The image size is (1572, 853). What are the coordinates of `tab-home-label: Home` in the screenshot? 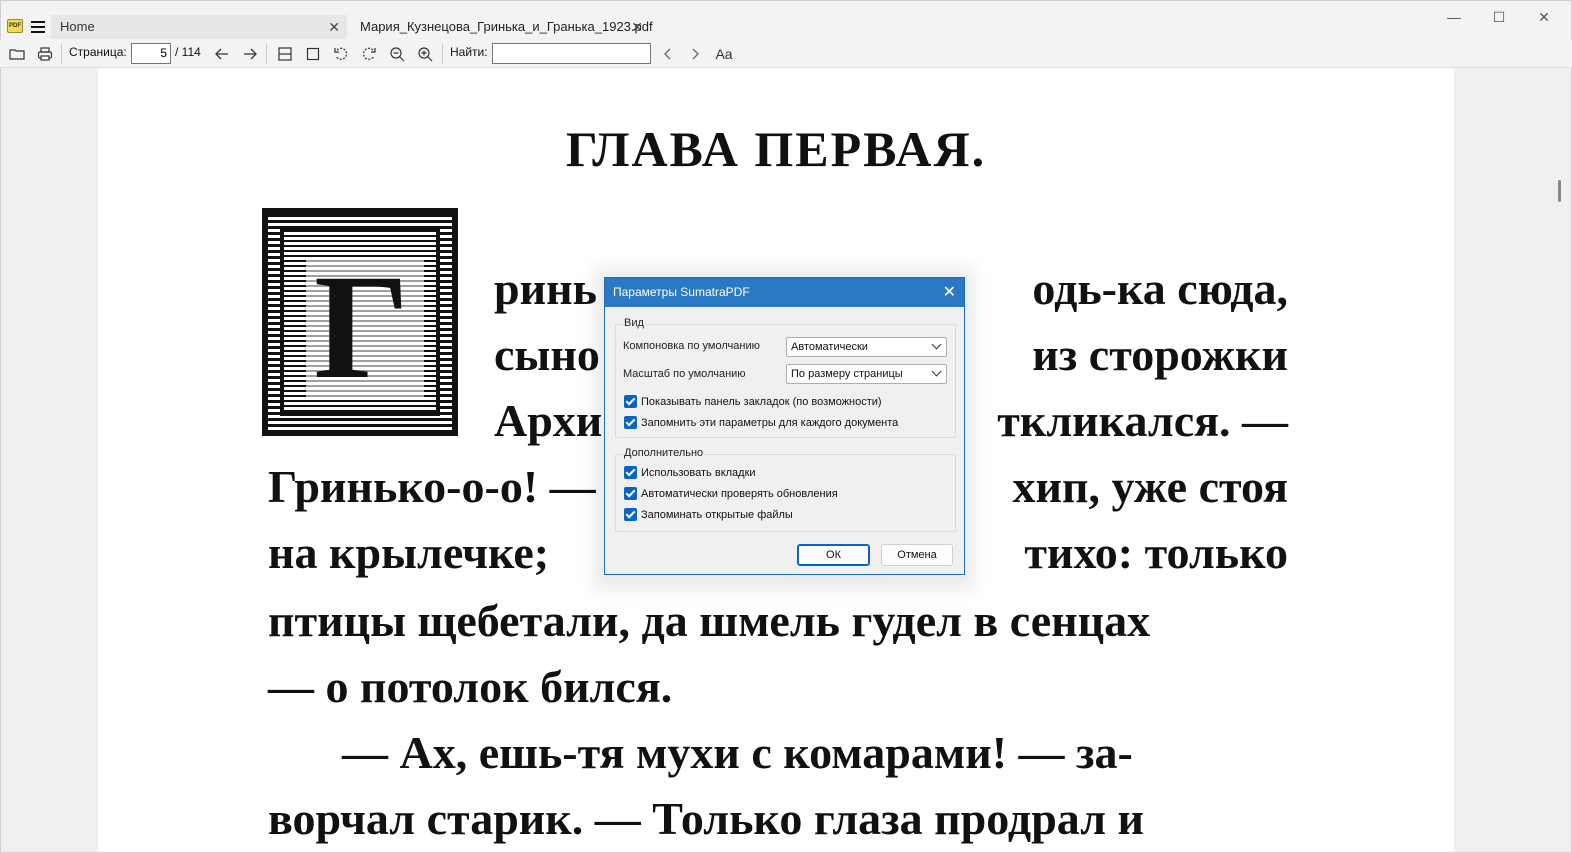 It's located at (77, 26).